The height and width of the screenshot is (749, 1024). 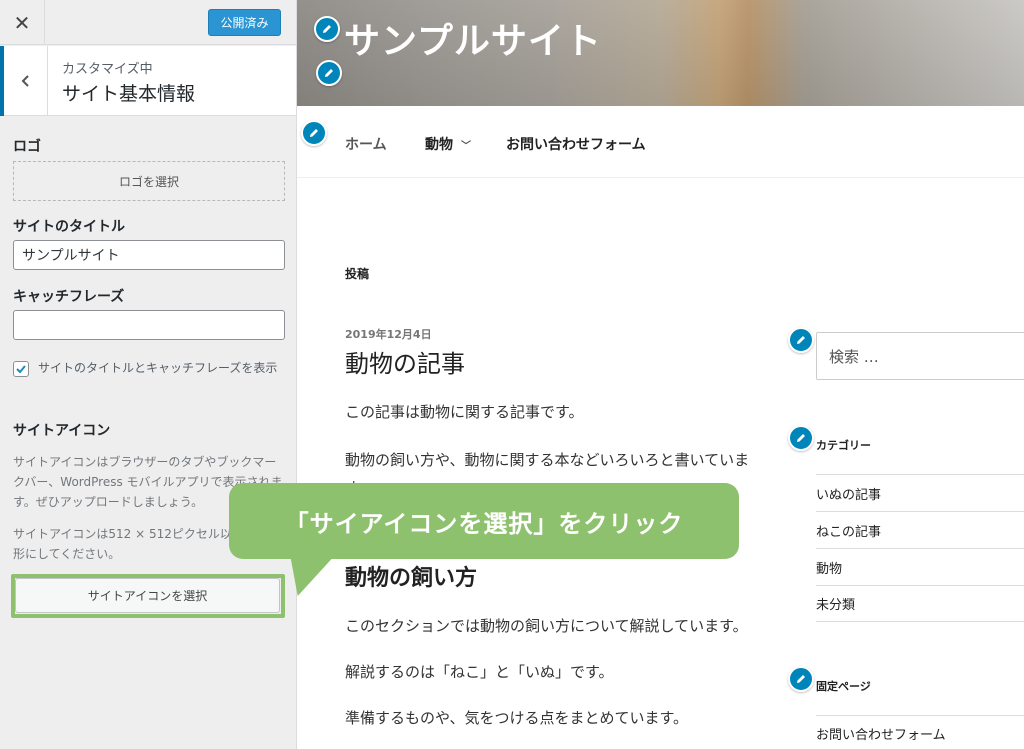 I want to click on tagline-input, so click(x=149, y=325).